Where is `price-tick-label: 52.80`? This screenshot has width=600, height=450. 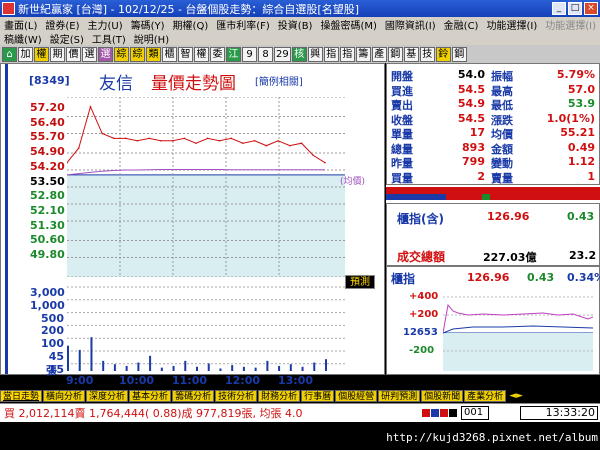 price-tick-label: 52.80 is located at coordinates (47, 196).